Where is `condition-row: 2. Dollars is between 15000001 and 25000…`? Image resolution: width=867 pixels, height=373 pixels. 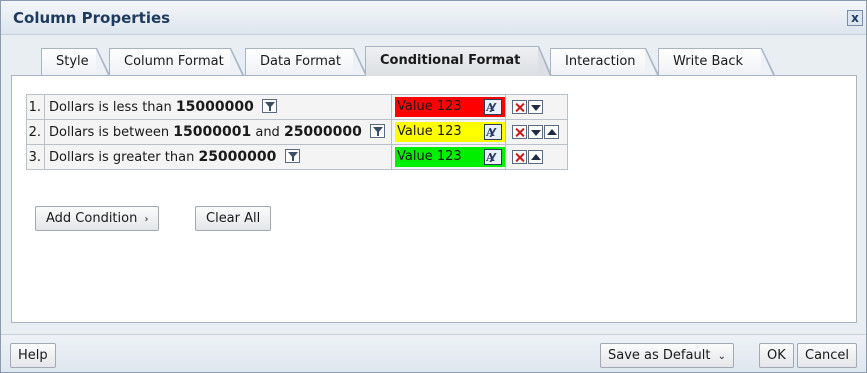 condition-row: 2. Dollars is between 15000001 and 25000… is located at coordinates (297, 132).